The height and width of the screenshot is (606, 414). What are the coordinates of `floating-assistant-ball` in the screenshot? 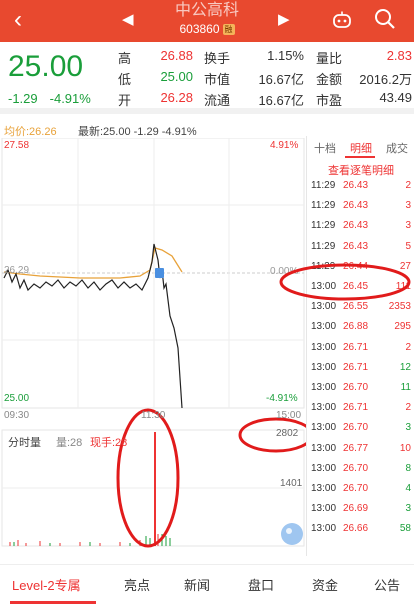 It's located at (292, 534).